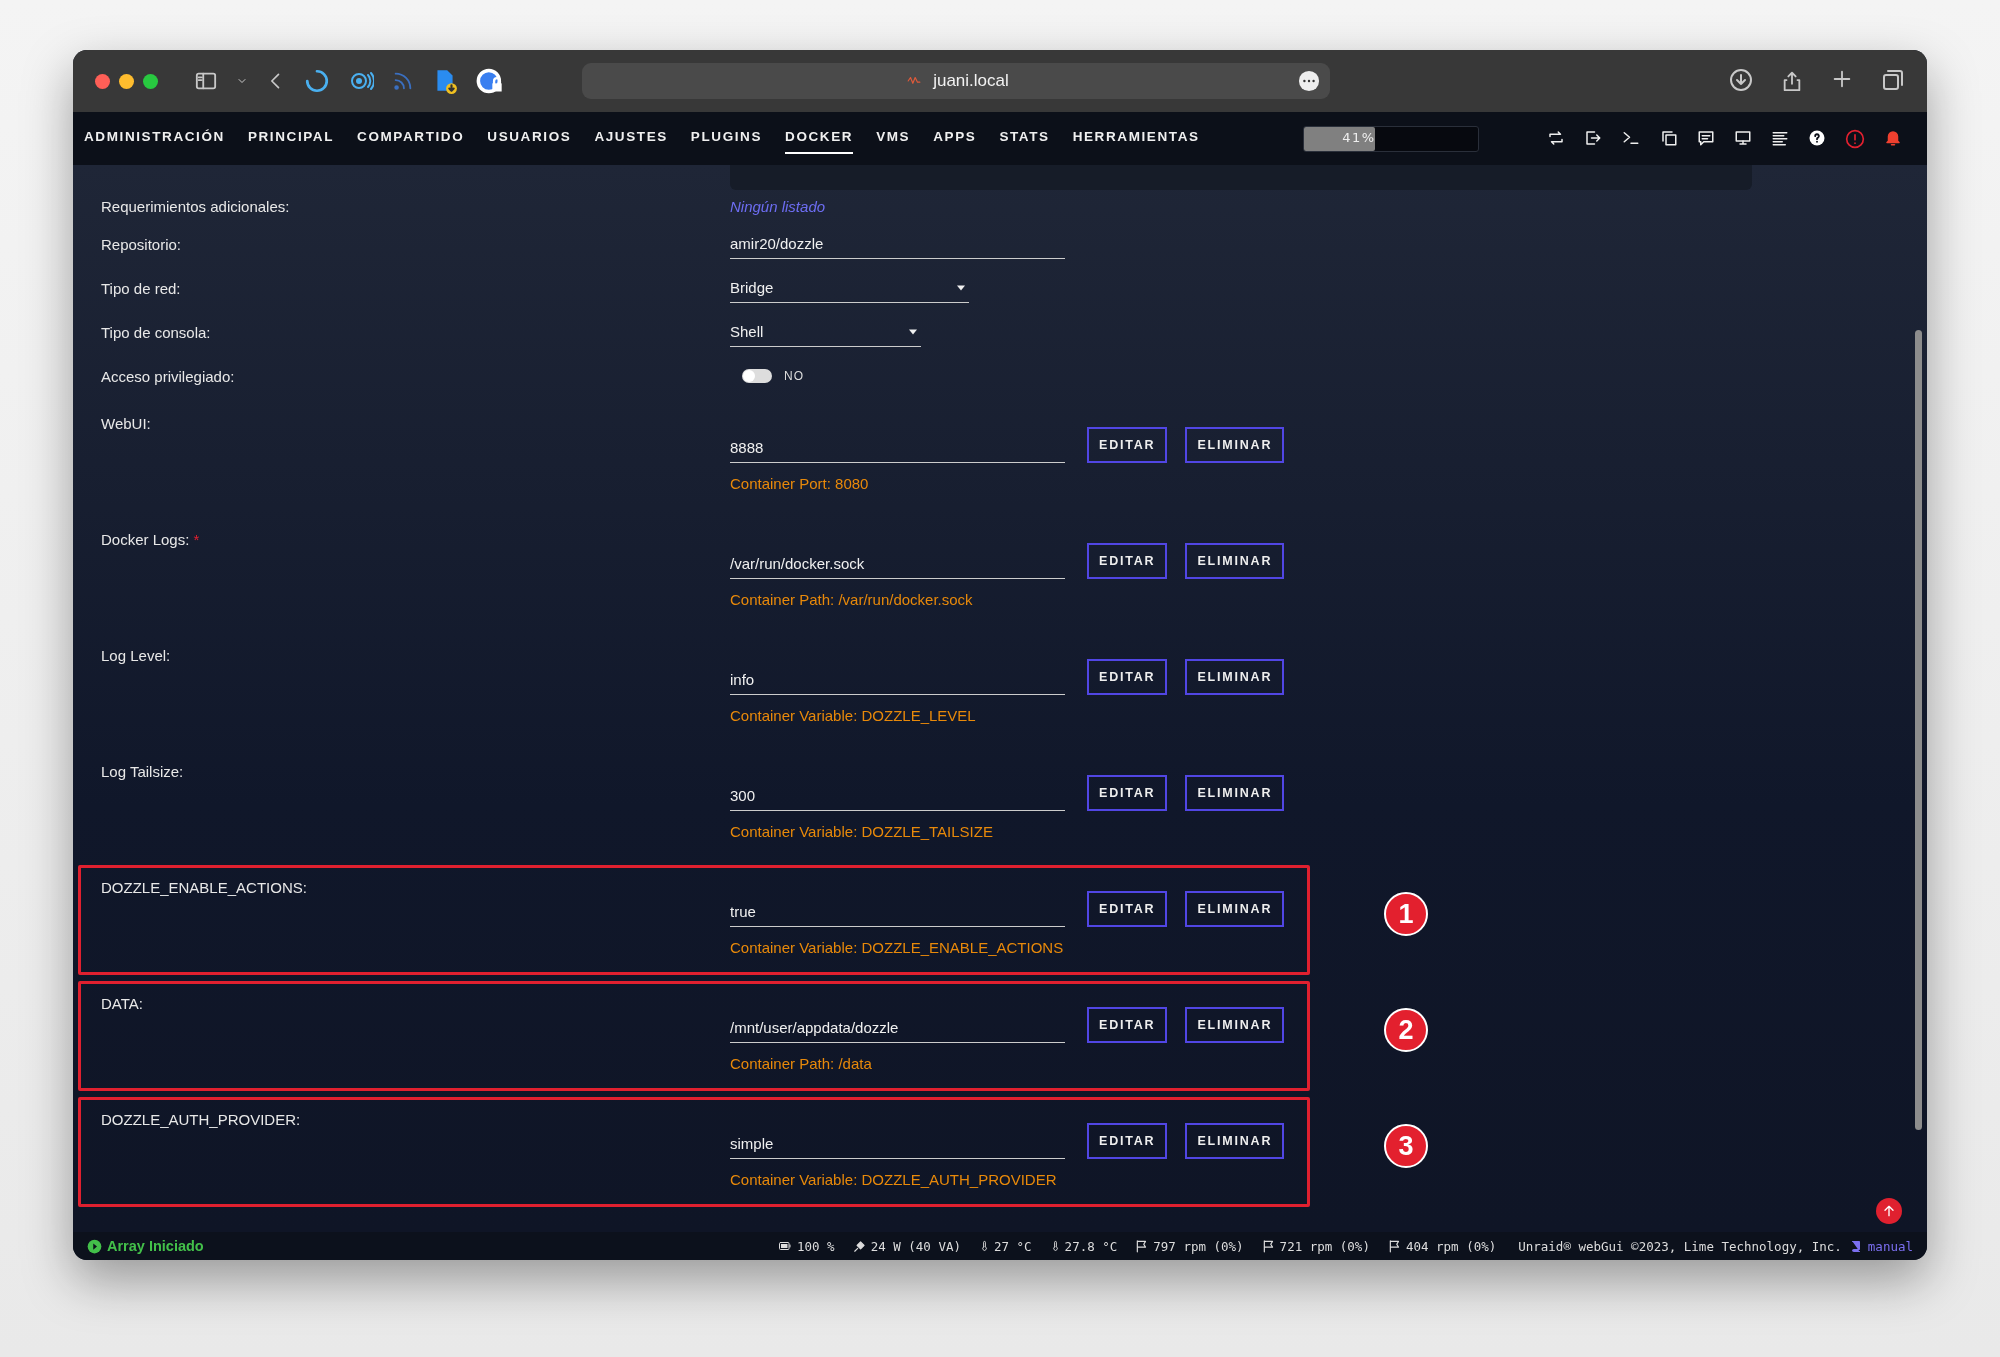 This screenshot has width=2000, height=1357. Describe the element at coordinates (801, 1063) in the screenshot. I see `container-description: Container Path: /data` at that location.